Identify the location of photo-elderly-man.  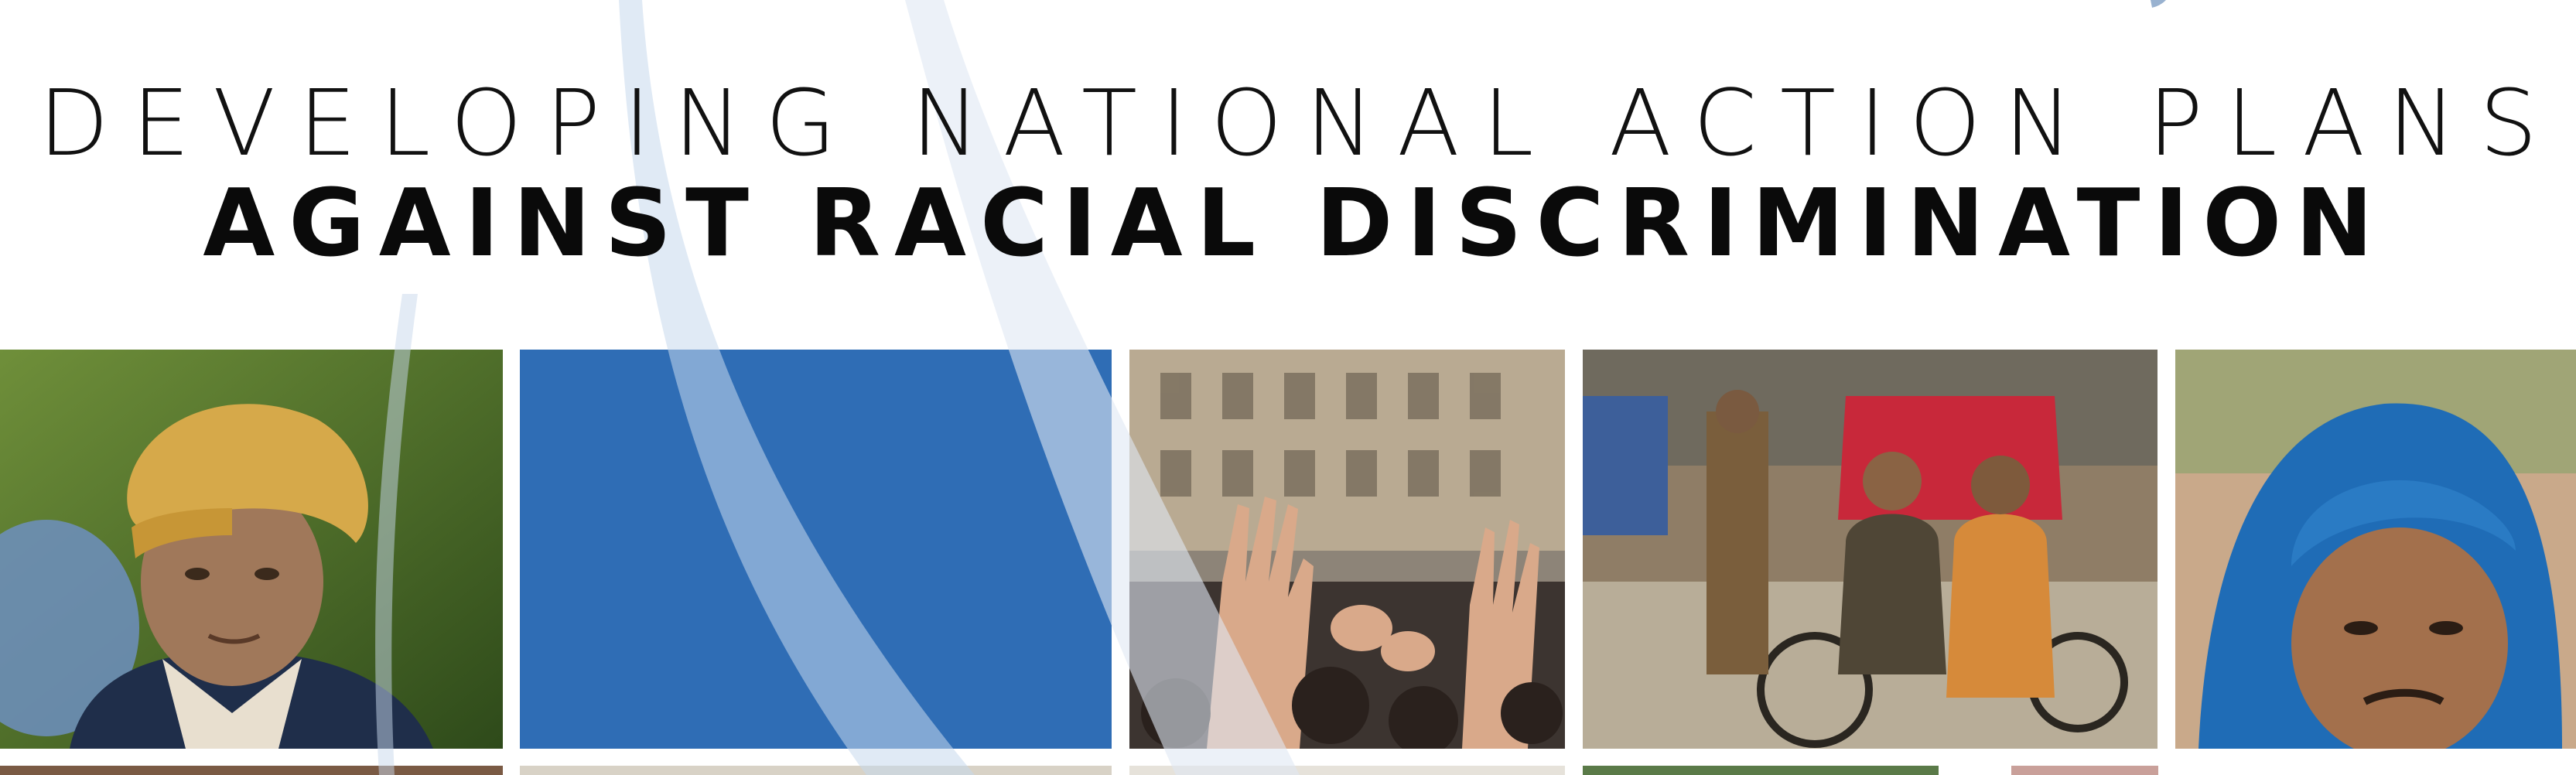
(251, 549).